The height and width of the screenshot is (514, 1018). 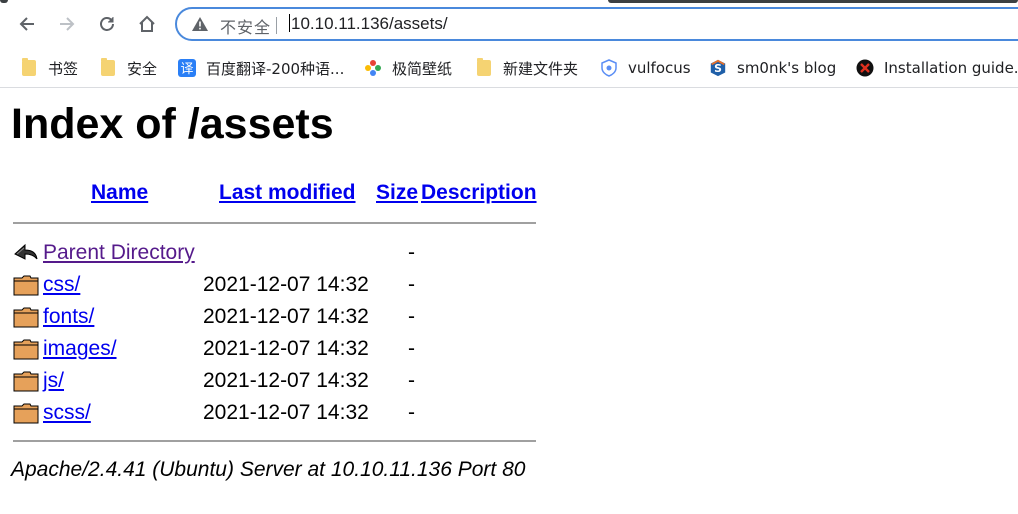 I want to click on home-button, so click(x=147, y=24).